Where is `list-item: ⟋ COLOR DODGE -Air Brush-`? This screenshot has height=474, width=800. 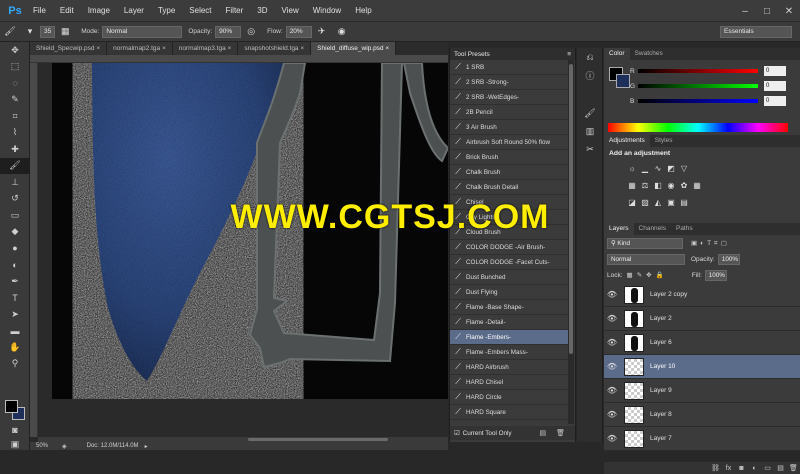
list-item: ⟋ COLOR DODGE -Air Brush- is located at coordinates (509, 247).